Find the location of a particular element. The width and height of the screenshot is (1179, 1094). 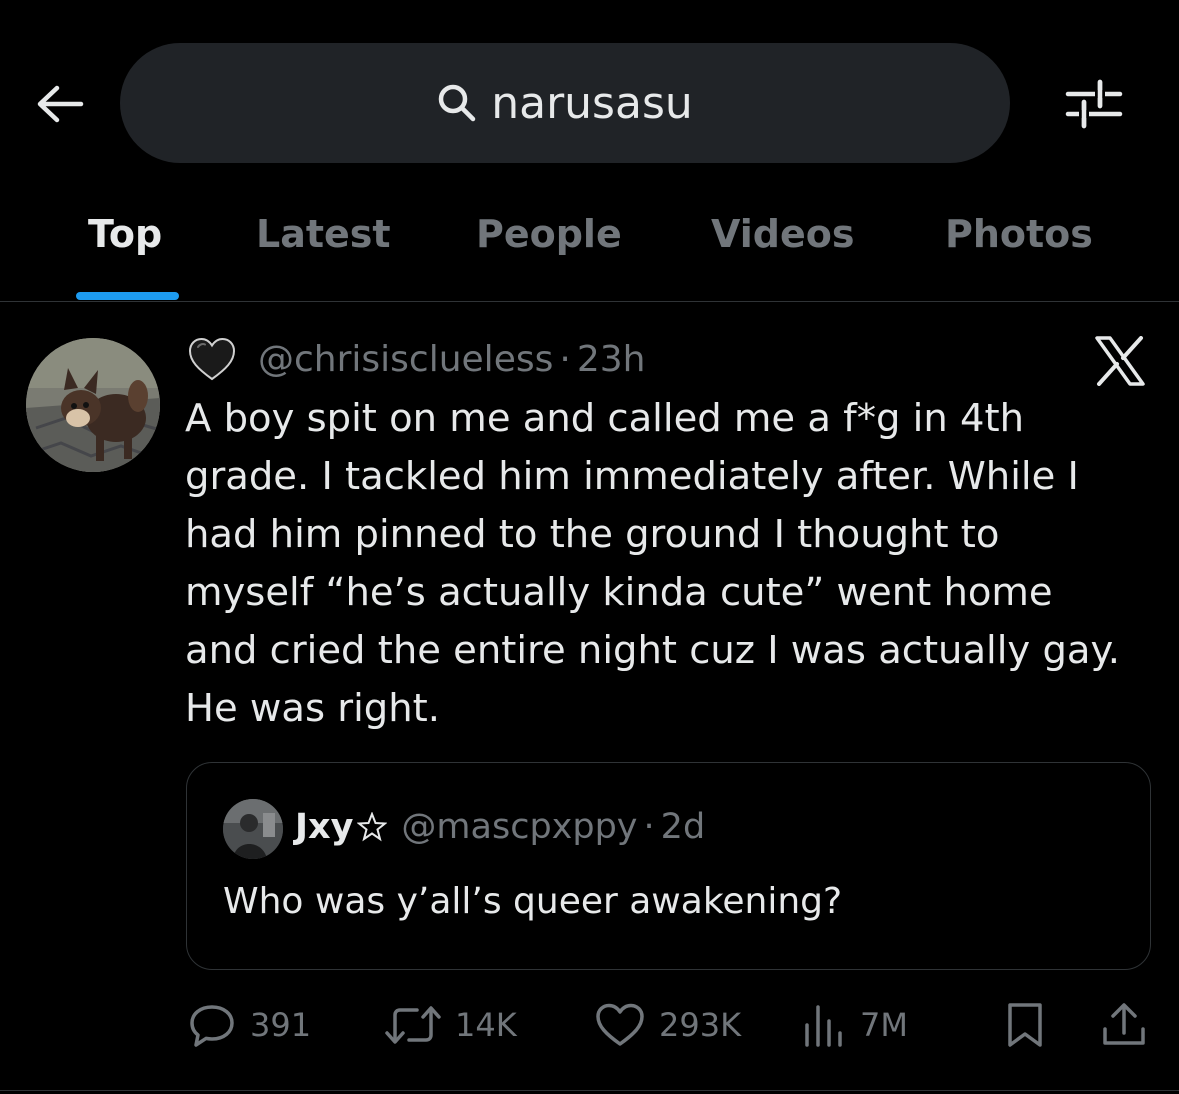

quote-avatar is located at coordinates (253, 829).